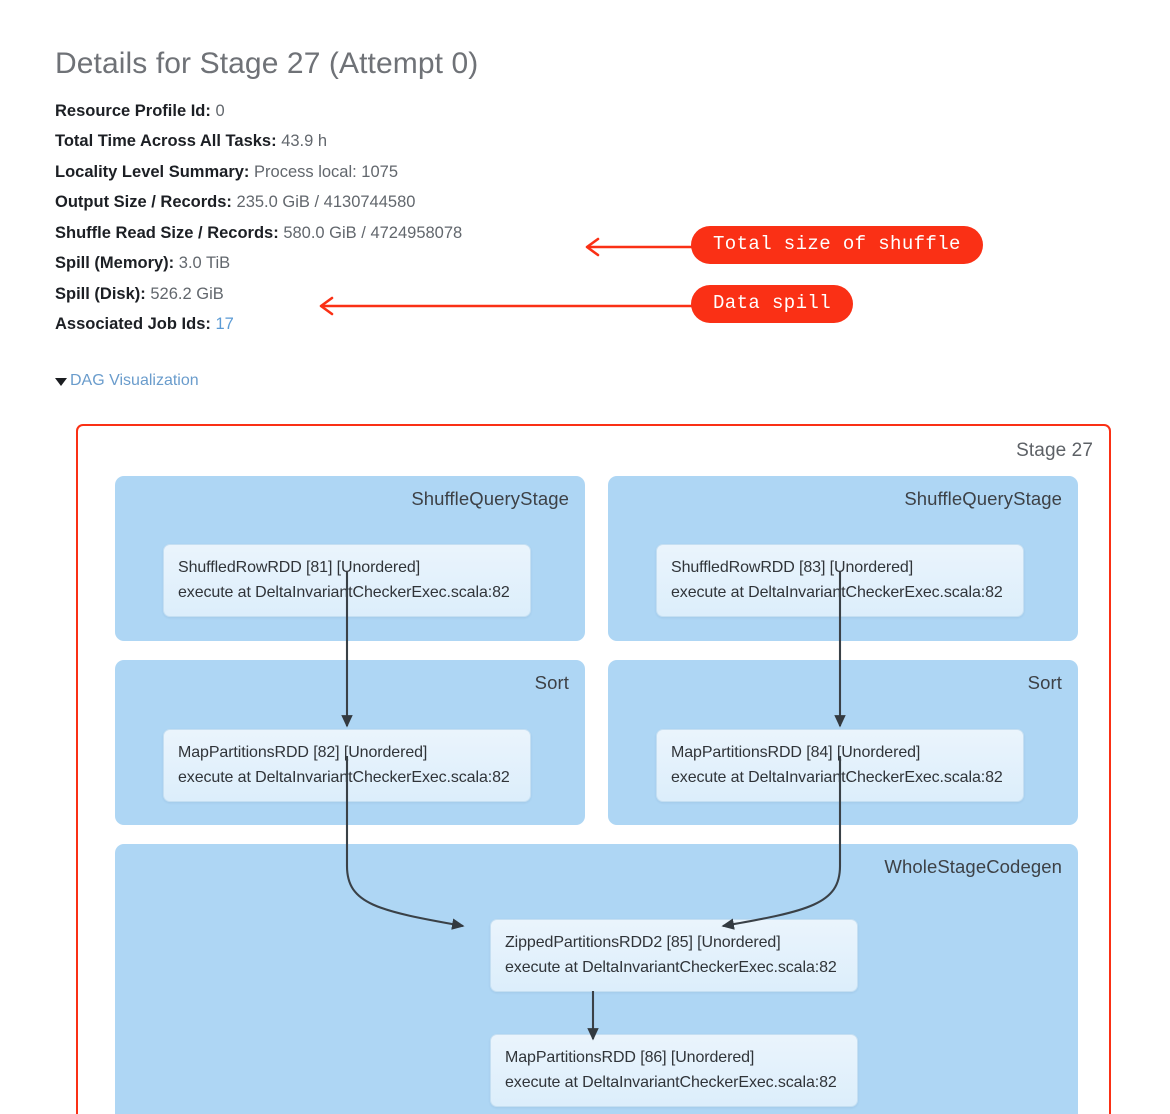 This screenshot has height=1114, width=1170. I want to click on annotation-text: Data spill, so click(772, 303).